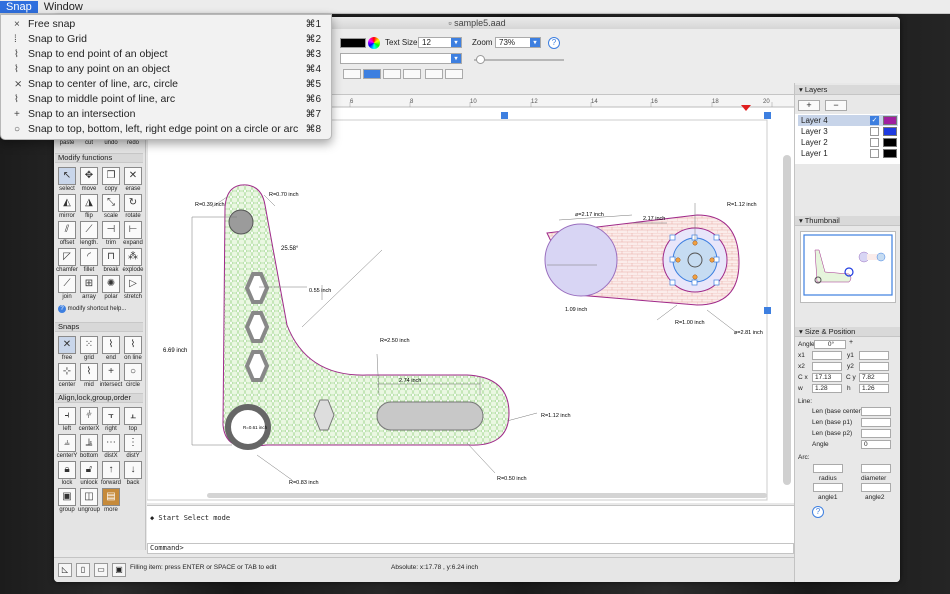  I want to click on valign-top-button, so click(434, 74).